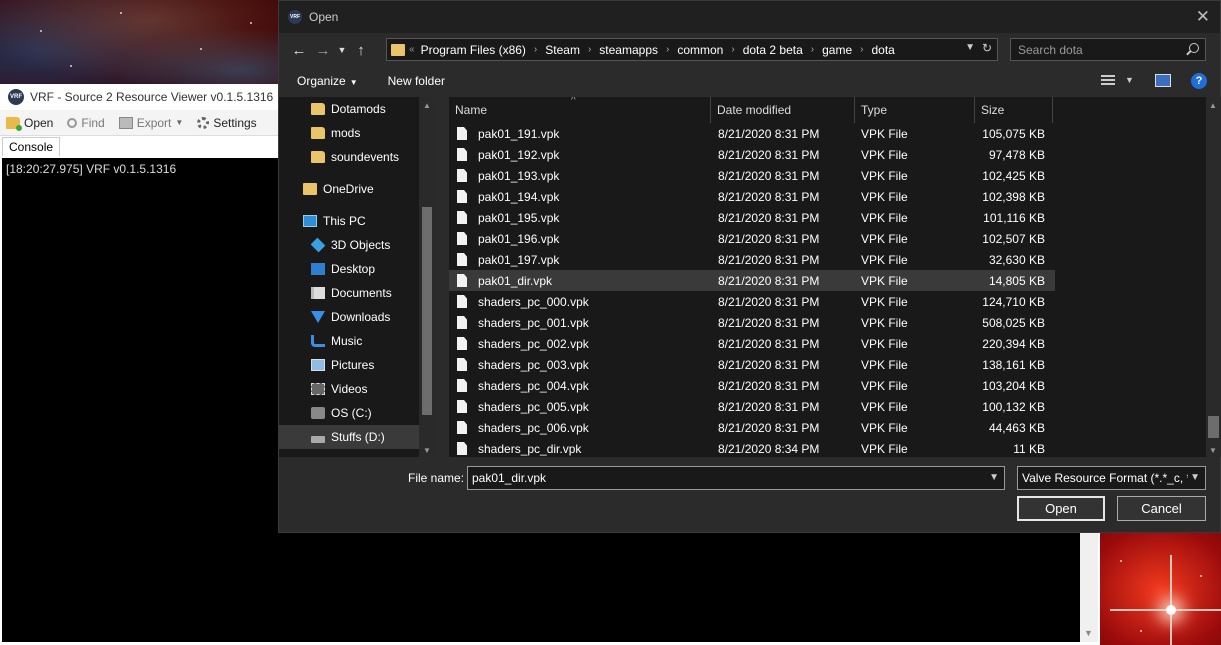 Image resolution: width=1221 pixels, height=645 pixels. I want to click on nav-item: This PC, so click(349, 221).